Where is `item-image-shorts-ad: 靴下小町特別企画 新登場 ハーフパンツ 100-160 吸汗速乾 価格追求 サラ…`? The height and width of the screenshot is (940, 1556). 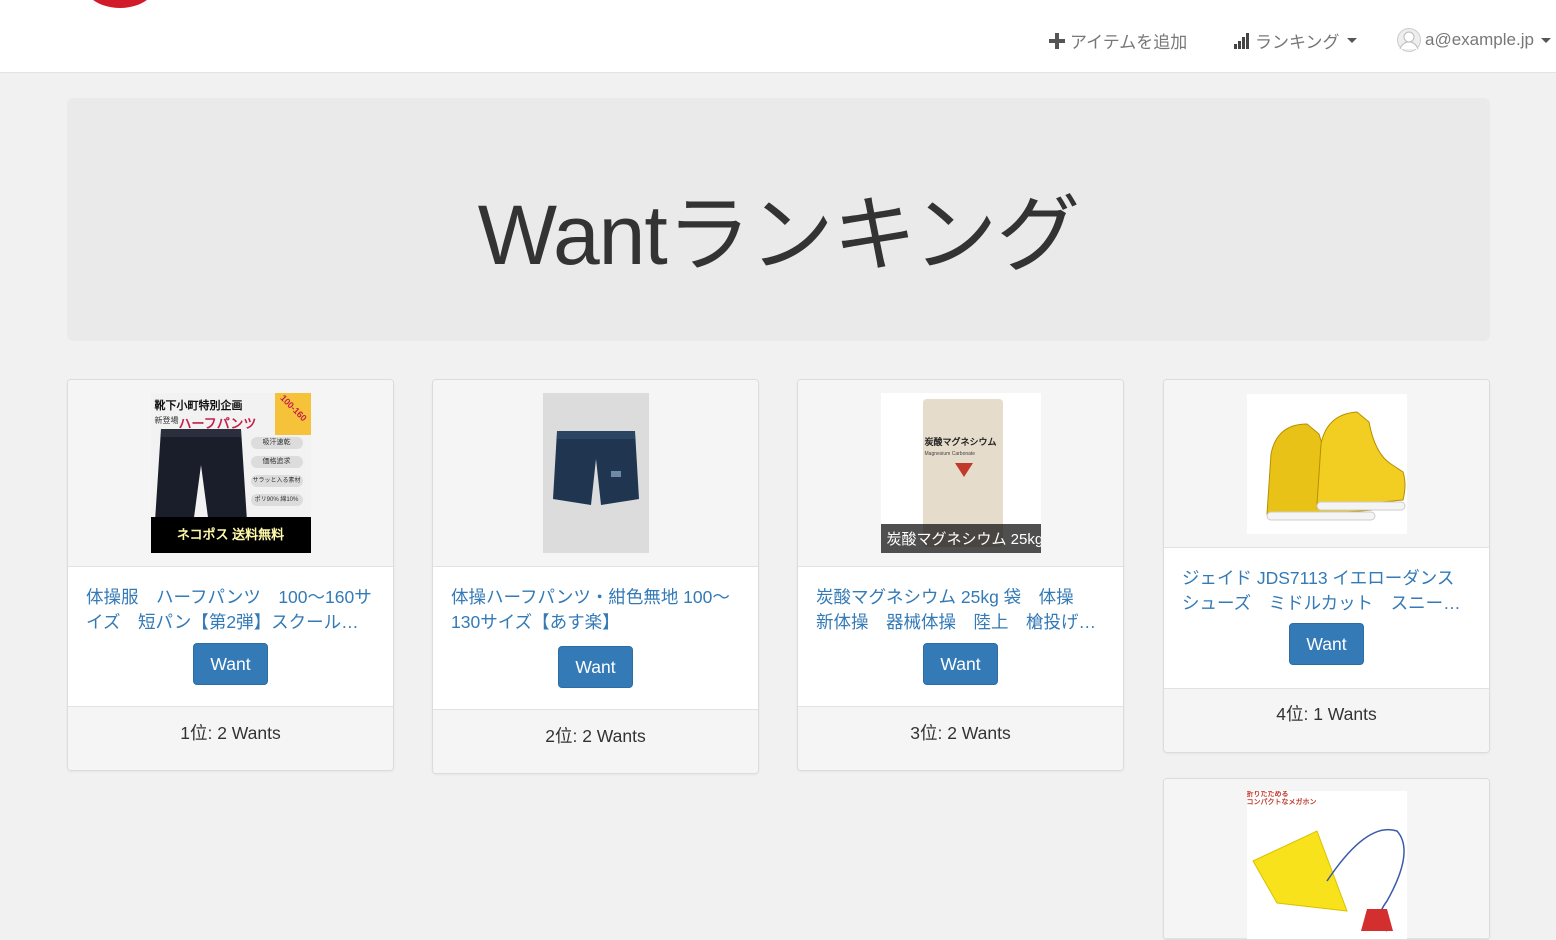
item-image-shorts-ad: 靴下小町特別企画 新登場 ハーフパンツ 100-160 吸汗速乾 価格追求 サラ… is located at coordinates (230, 473).